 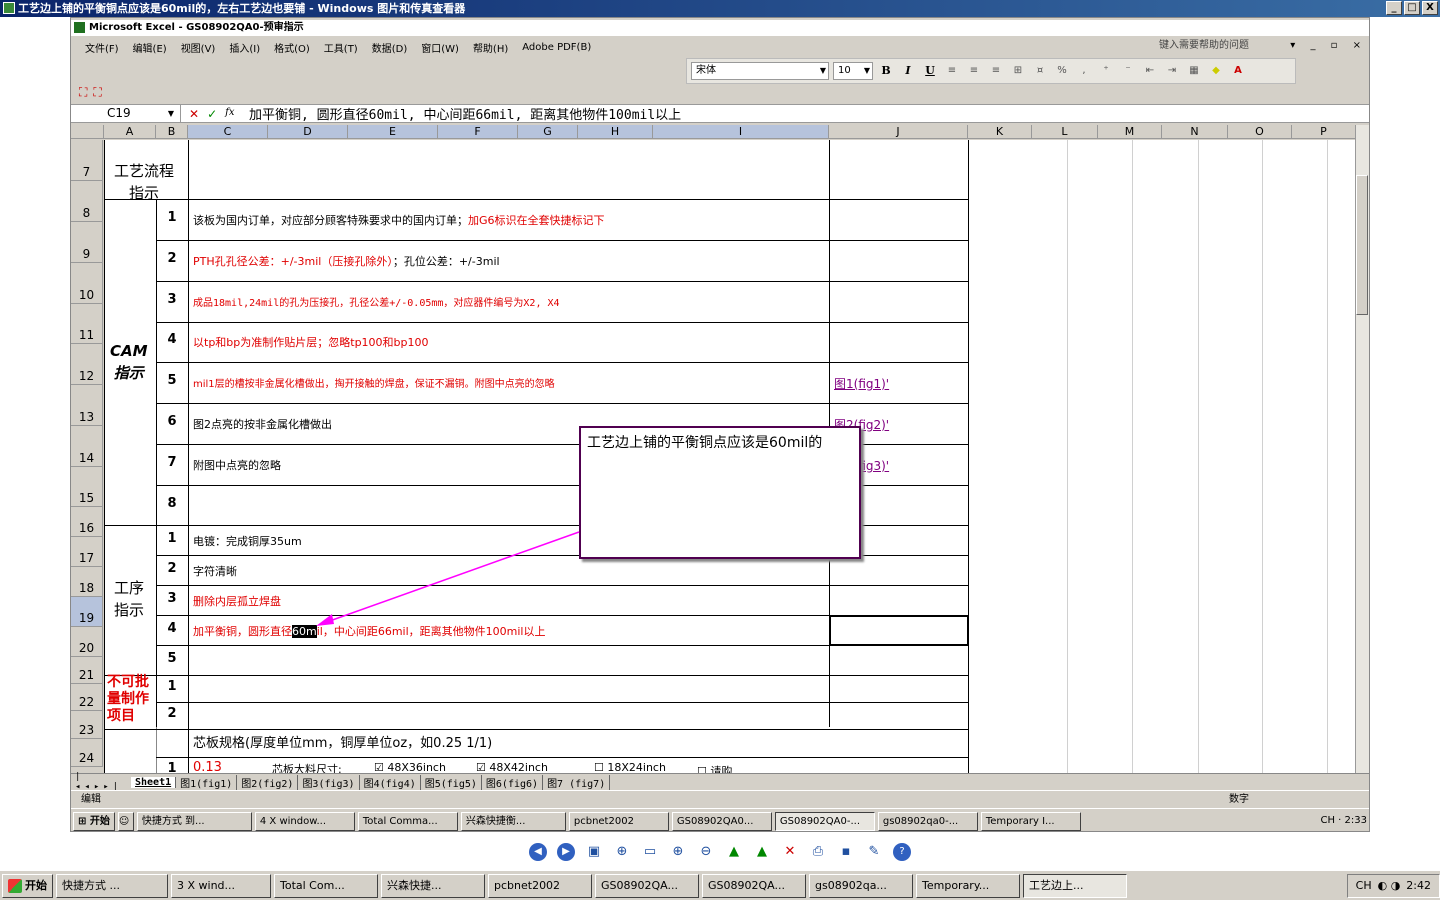 What do you see at coordinates (87, 487) in the screenshot?
I see `row-header: 15` at bounding box center [87, 487].